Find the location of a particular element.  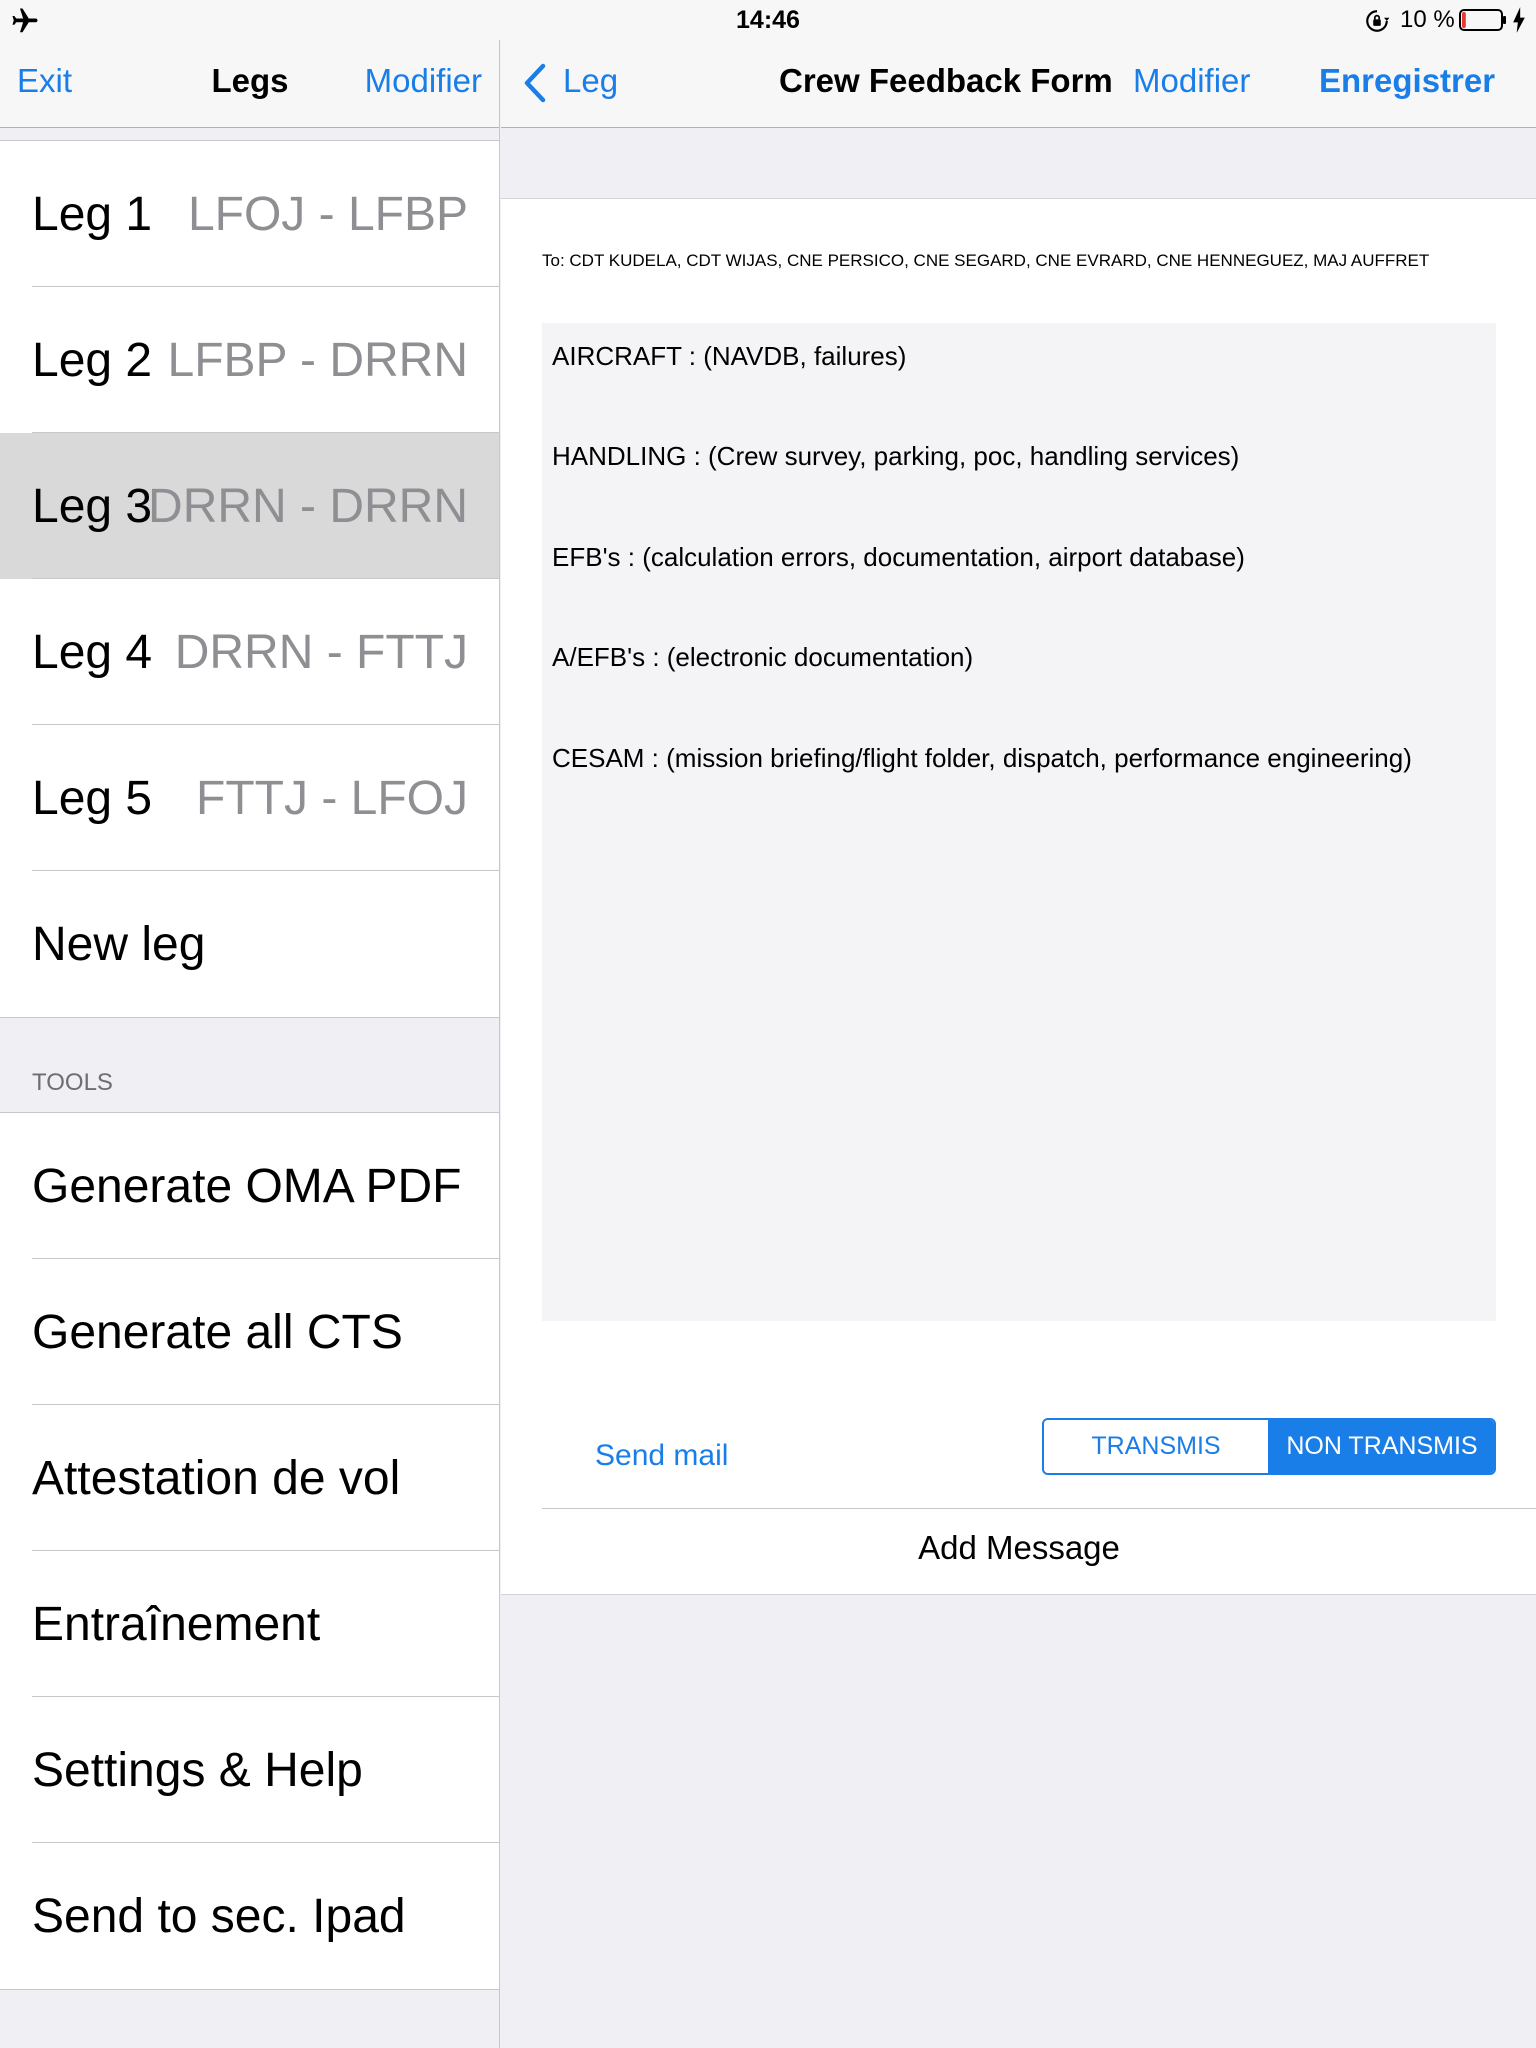

legs-nav-bar: Exit Legs Modifier is located at coordinates (249, 84).